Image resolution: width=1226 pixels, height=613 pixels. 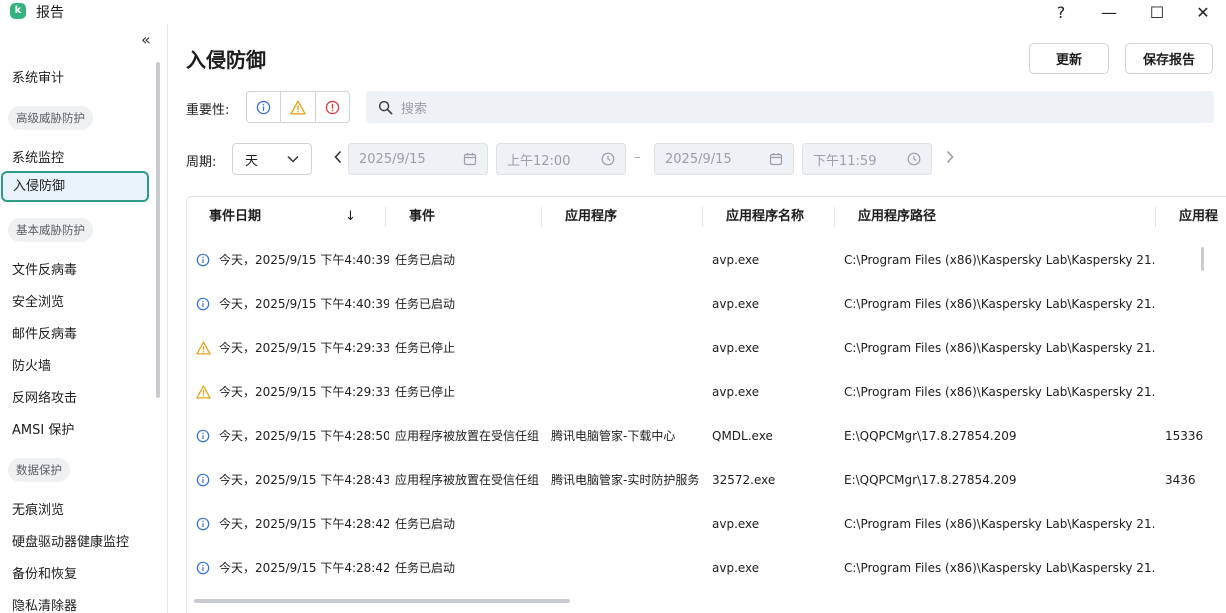 What do you see at coordinates (304, 436) in the screenshot?
I see `cell-event-date: 今天，2025/9/15 下午4:28:50` at bounding box center [304, 436].